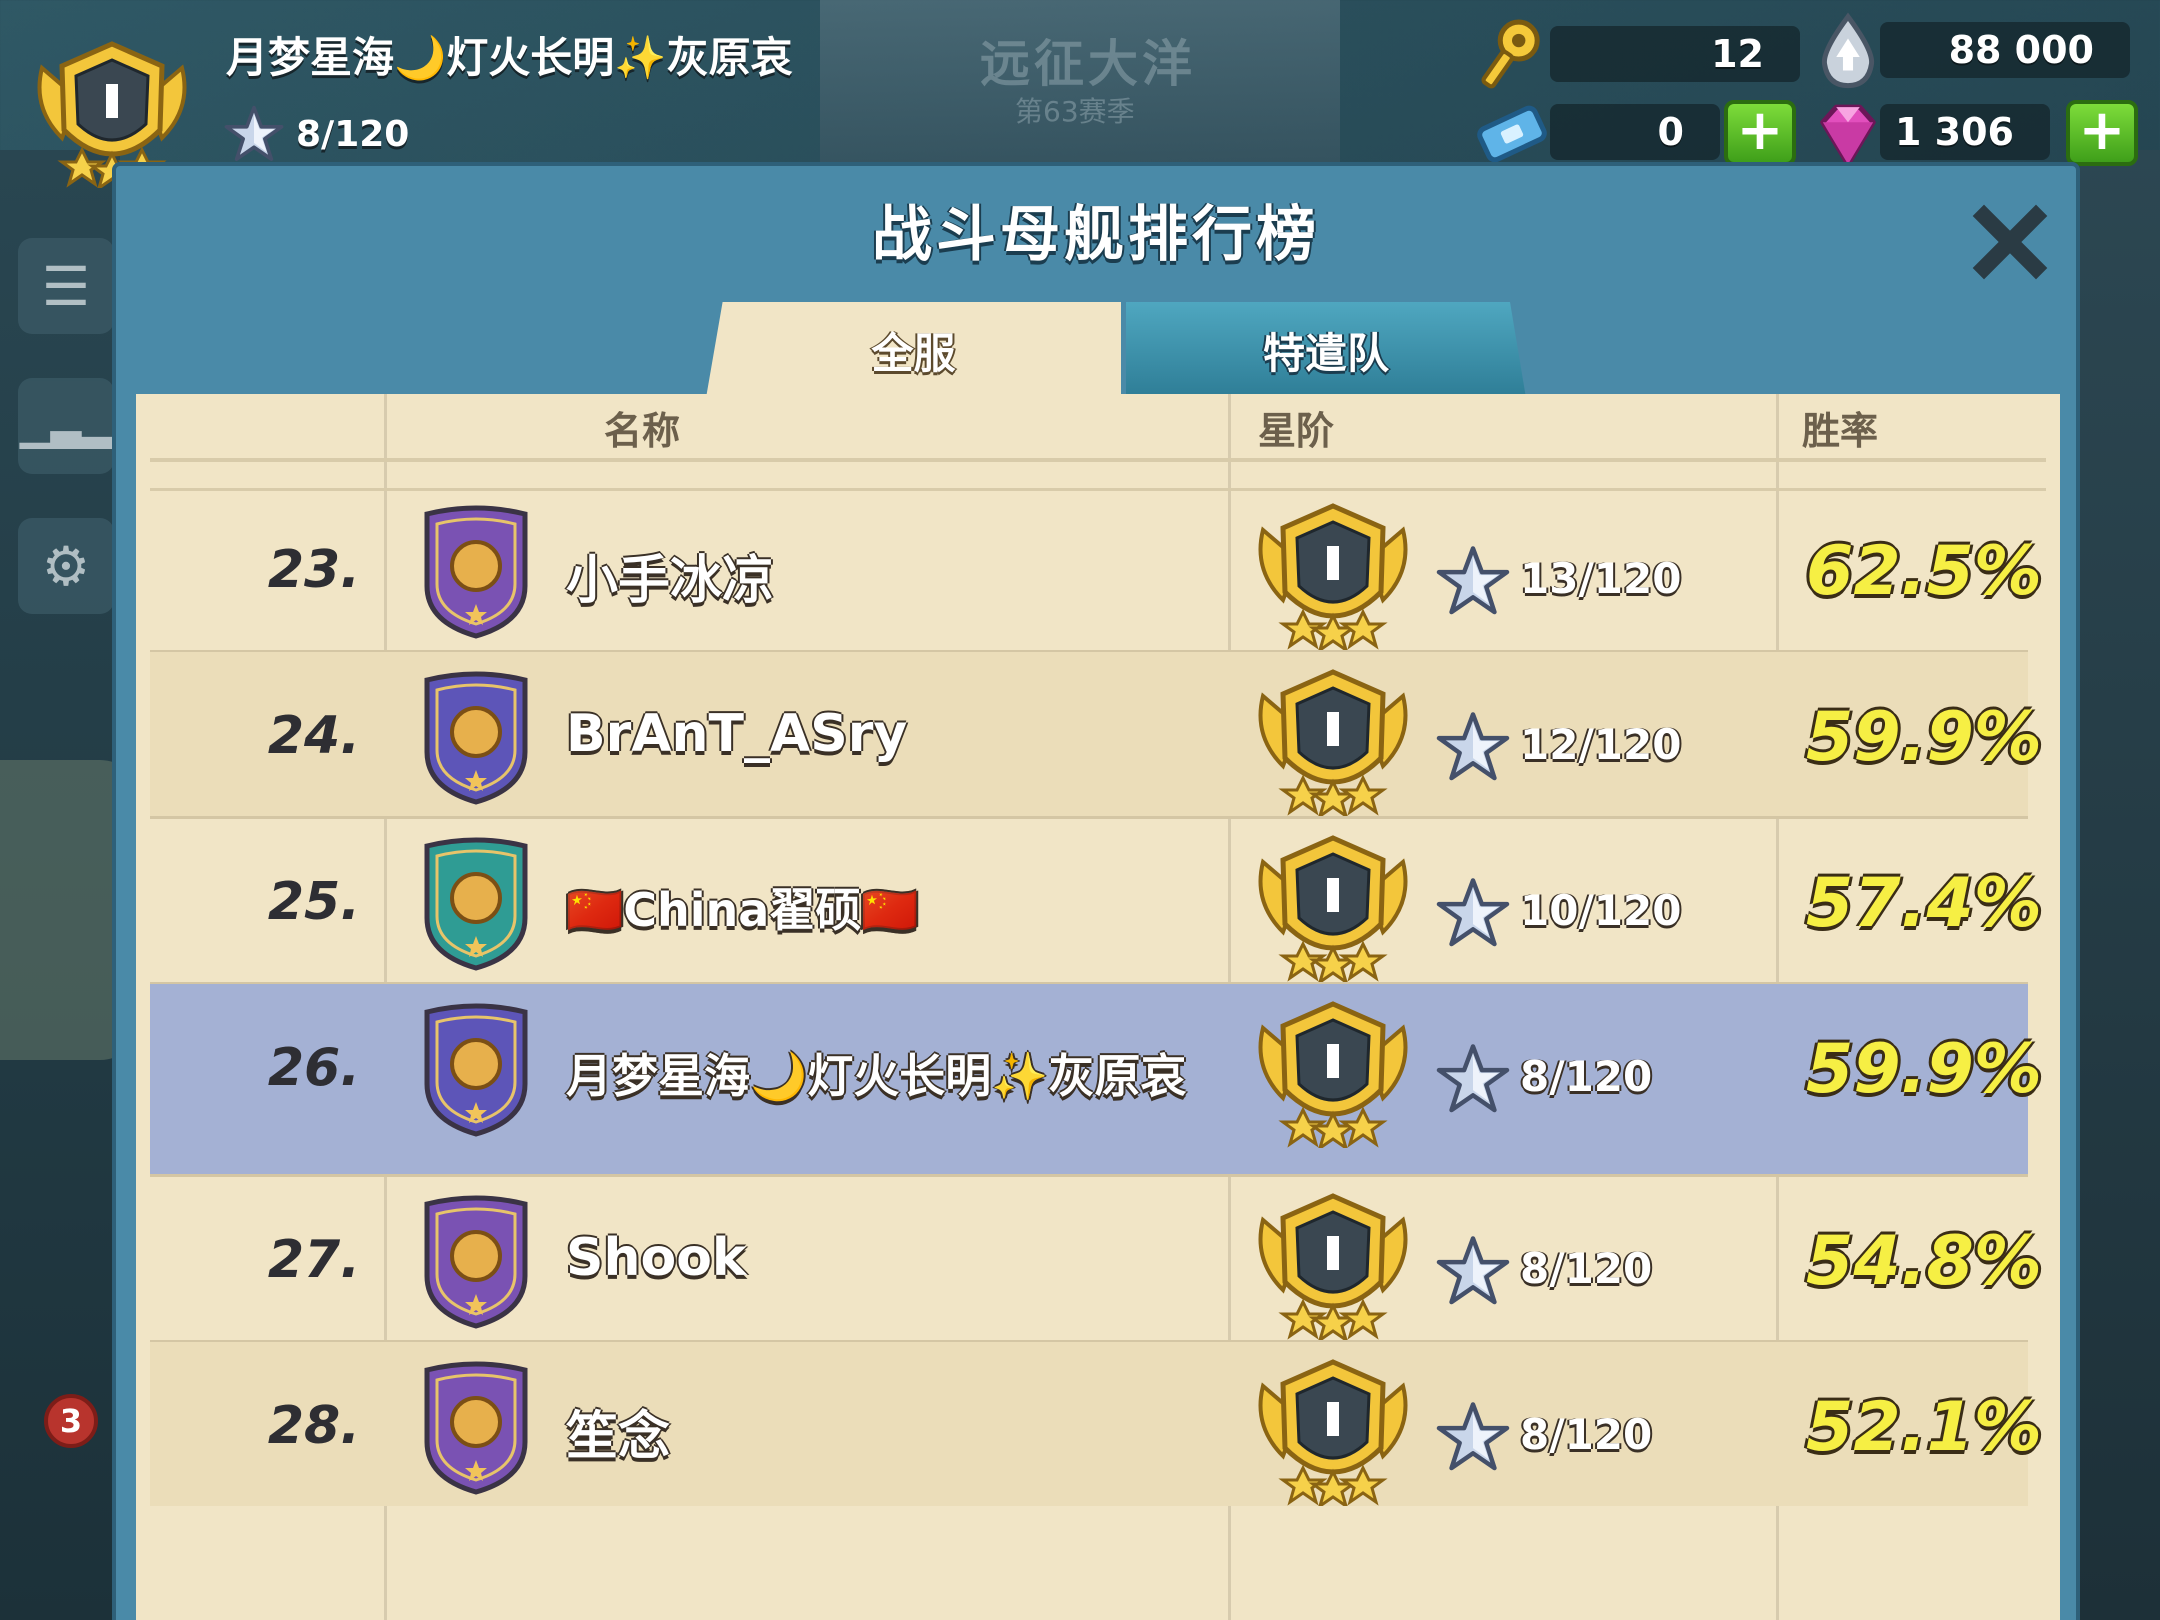 This screenshot has height=1620, width=2160. What do you see at coordinates (1848, 50) in the screenshot?
I see `intel-drop-icon` at bounding box center [1848, 50].